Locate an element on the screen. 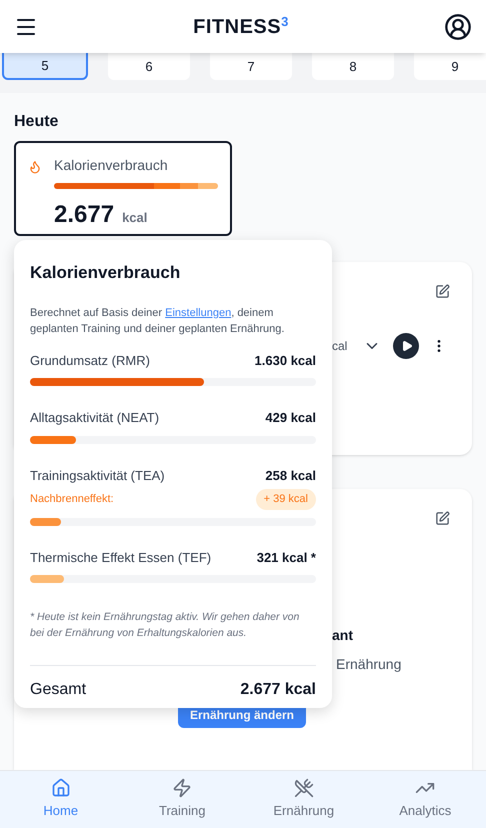  item-value: 429 kcal is located at coordinates (290, 418).